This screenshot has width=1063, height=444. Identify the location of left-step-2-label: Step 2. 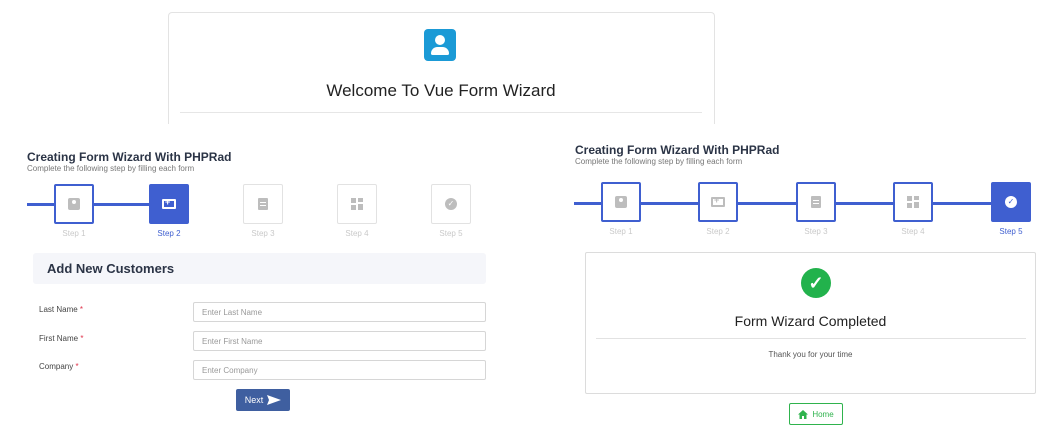
(169, 233).